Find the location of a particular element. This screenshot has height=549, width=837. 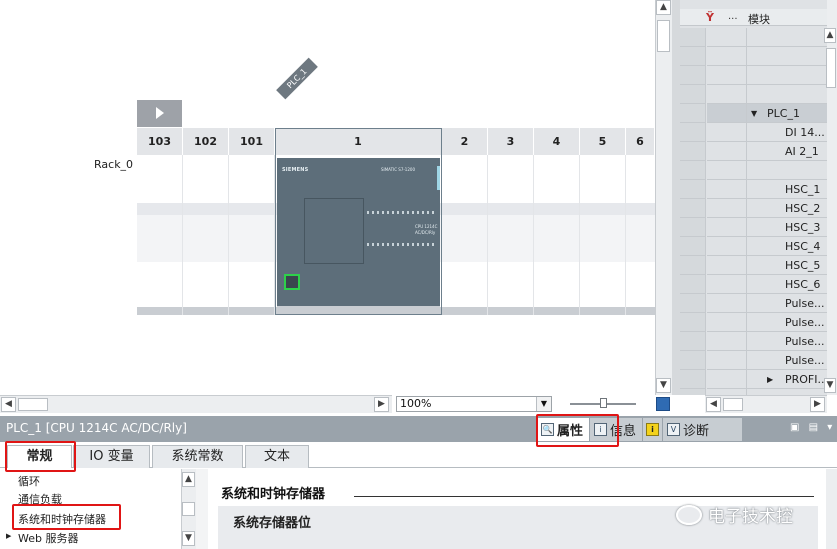

zoom-level-select: 100% ▼ is located at coordinates (474, 404).